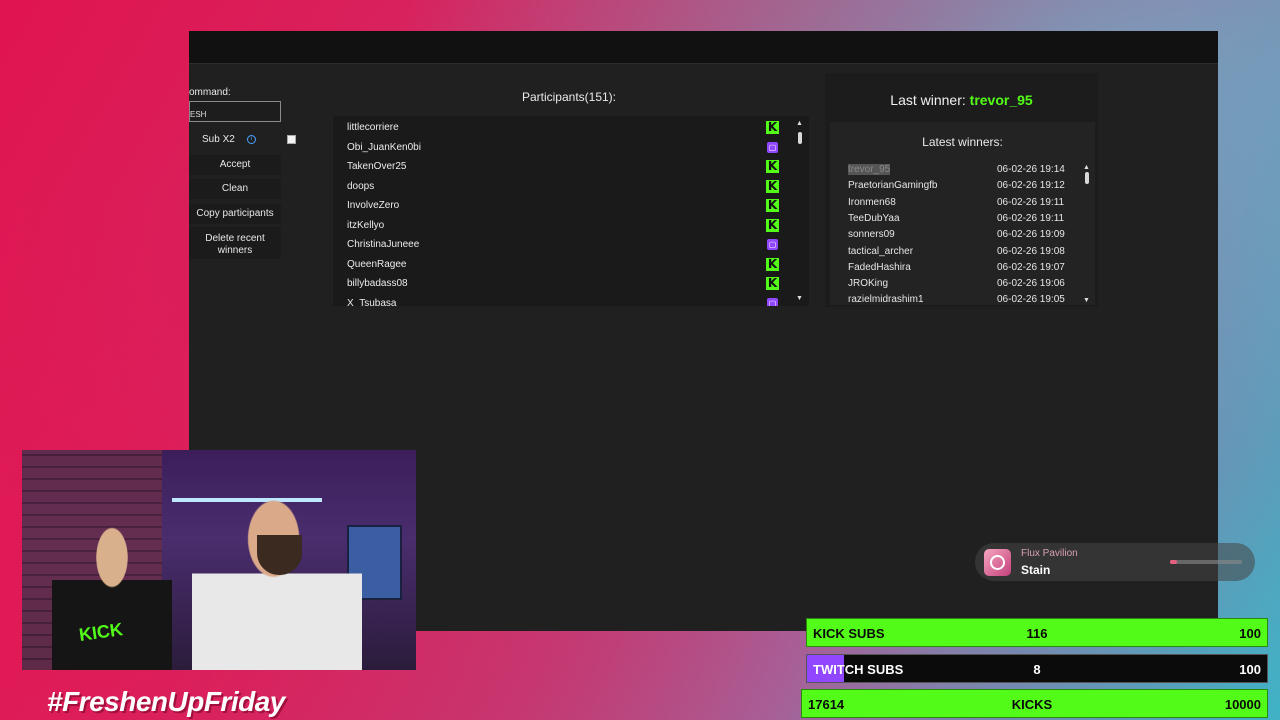 The width and height of the screenshot is (1280, 720). What do you see at coordinates (962, 186) in the screenshot?
I see `winner-row: PraetorianGamingfb 06-02-26 19:12` at bounding box center [962, 186].